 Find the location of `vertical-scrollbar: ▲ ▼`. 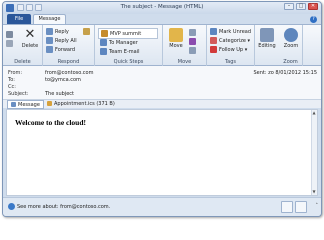

vertical-scrollbar: ▲ ▼ is located at coordinates (314, 152).